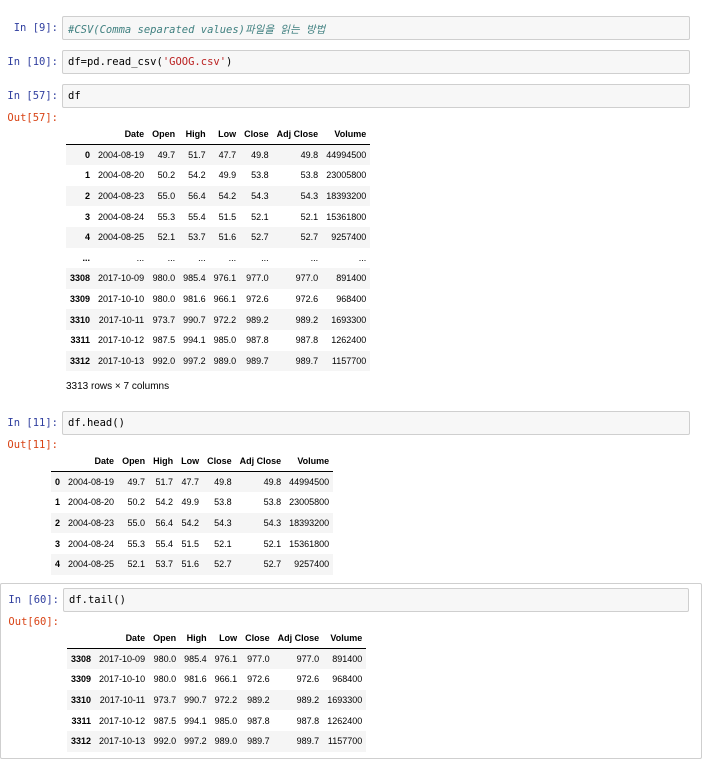  Describe the element at coordinates (194, 340) in the screenshot. I see `table-cell: 994.1` at that location.